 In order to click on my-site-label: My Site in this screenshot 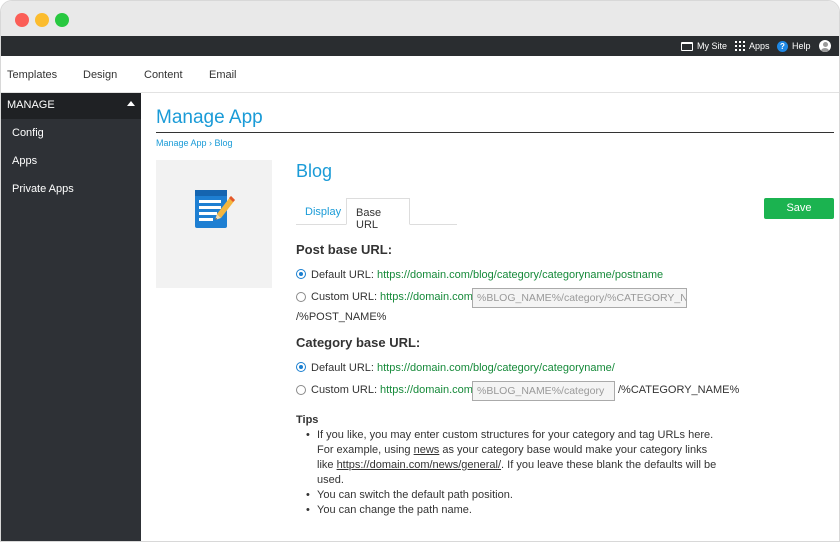, I will do `click(712, 46)`.